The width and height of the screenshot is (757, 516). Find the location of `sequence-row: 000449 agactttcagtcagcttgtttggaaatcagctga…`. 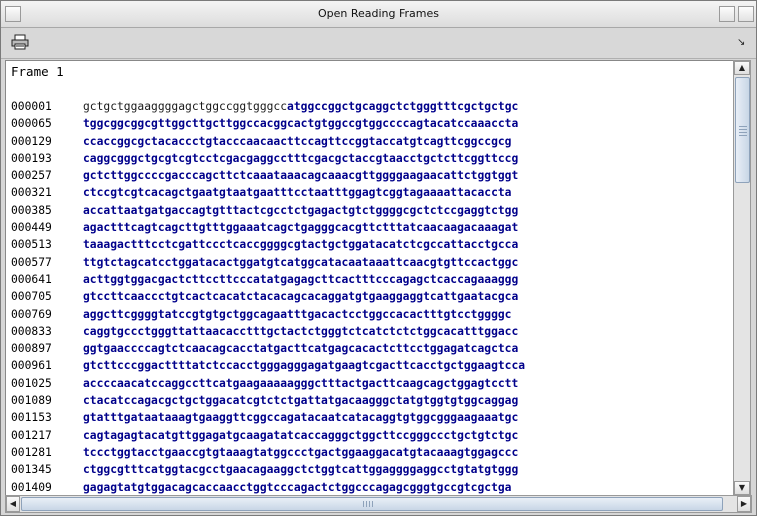

sequence-row: 000449 agactttcagtcagcttgtttggaaatcagctga… is located at coordinates (268, 227).